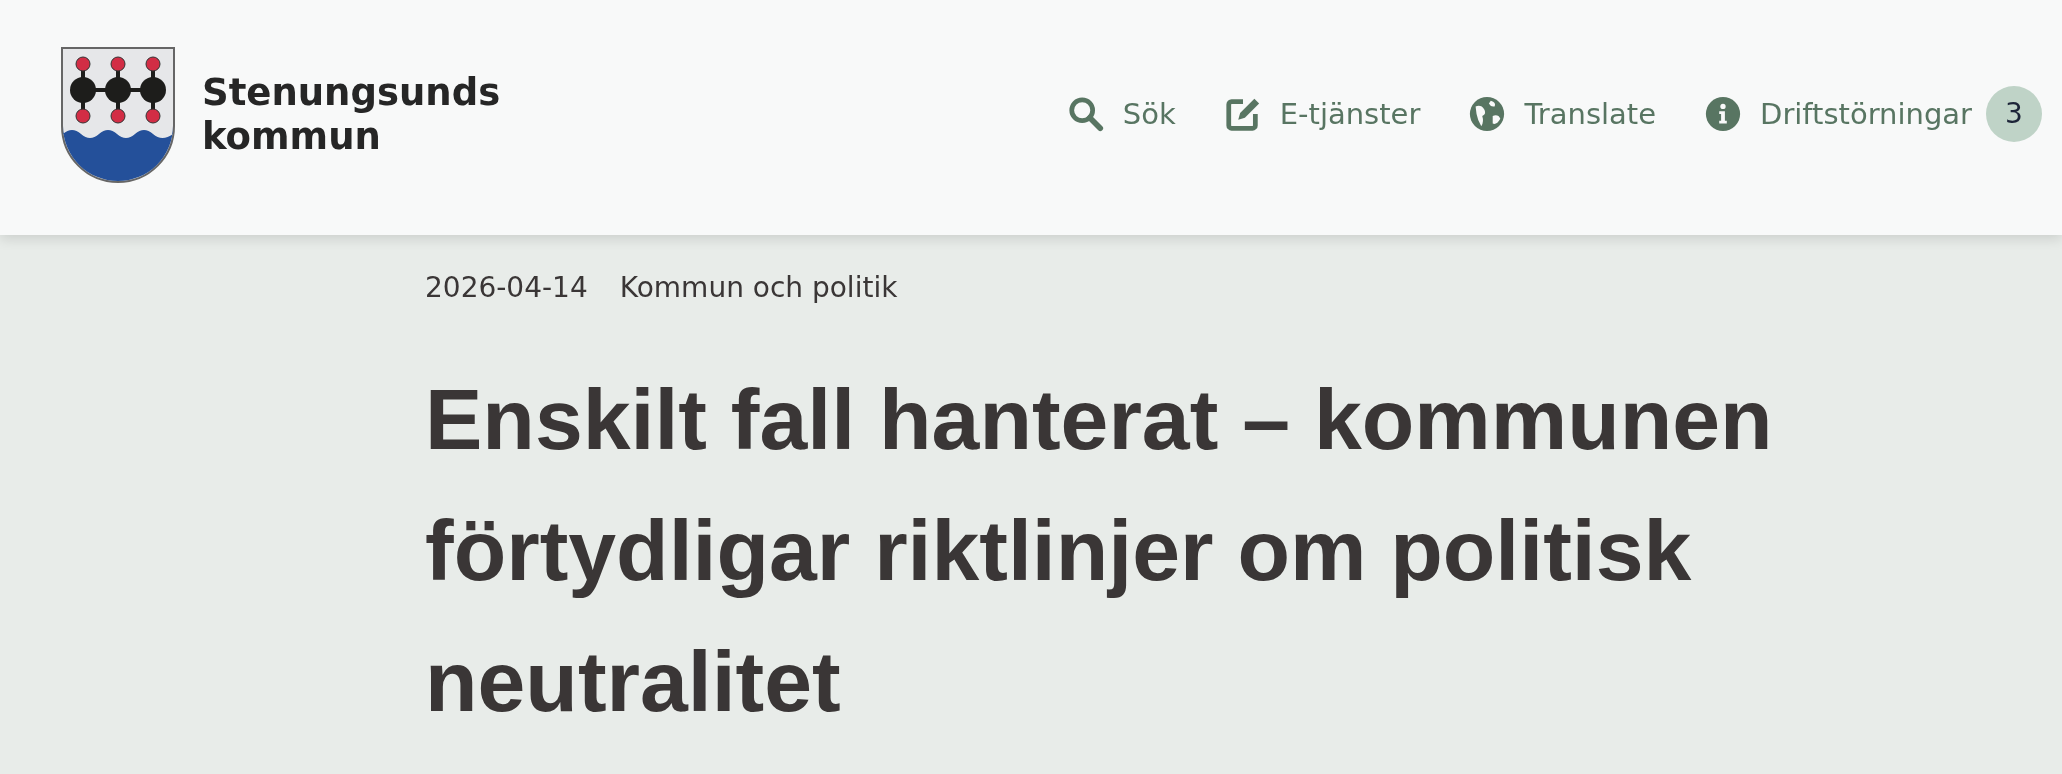 Image resolution: width=2062 pixels, height=774 pixels. What do you see at coordinates (1085, 113) in the screenshot?
I see `search-icon` at bounding box center [1085, 113].